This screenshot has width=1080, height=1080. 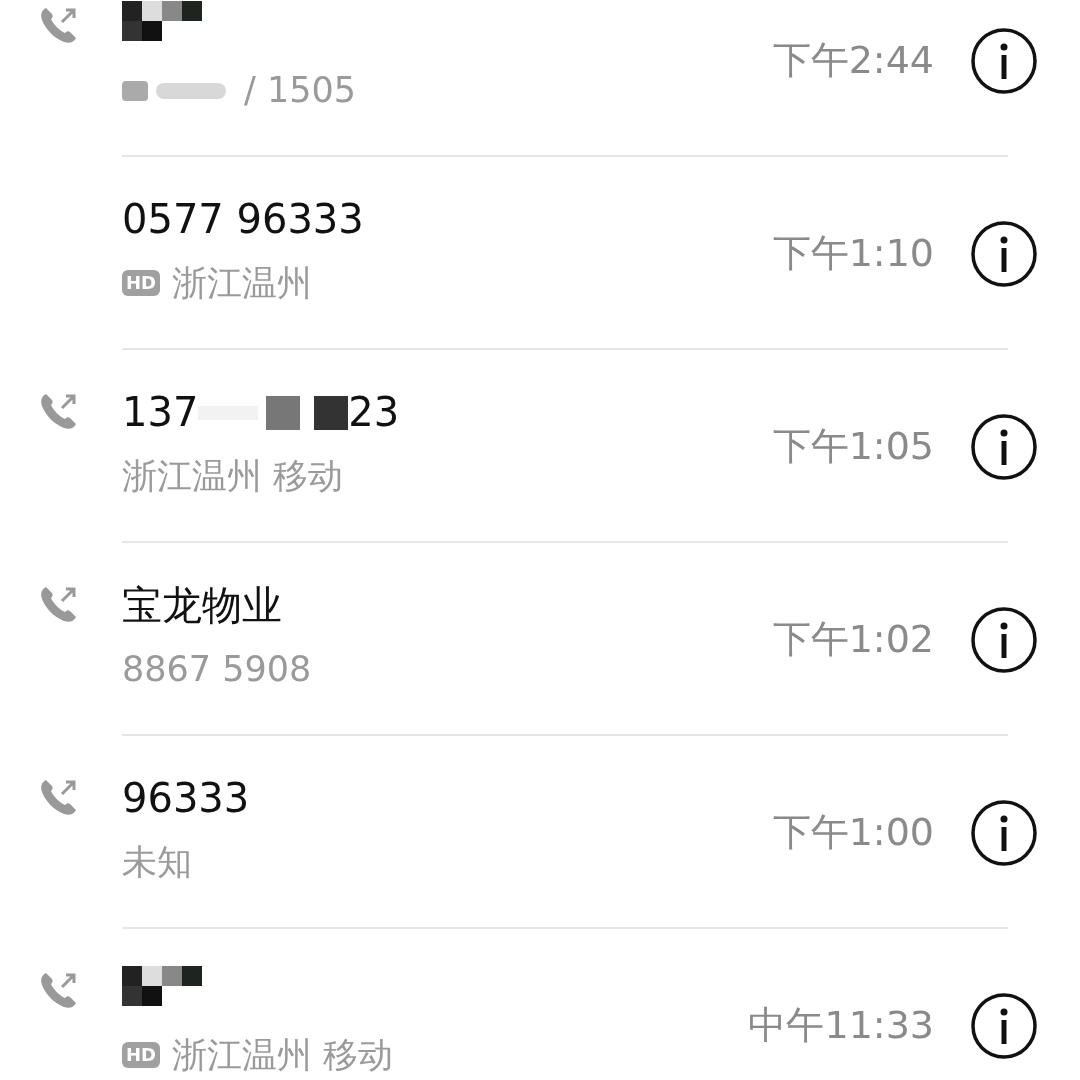 I want to click on call-location: / 1505, so click(x=300, y=90).